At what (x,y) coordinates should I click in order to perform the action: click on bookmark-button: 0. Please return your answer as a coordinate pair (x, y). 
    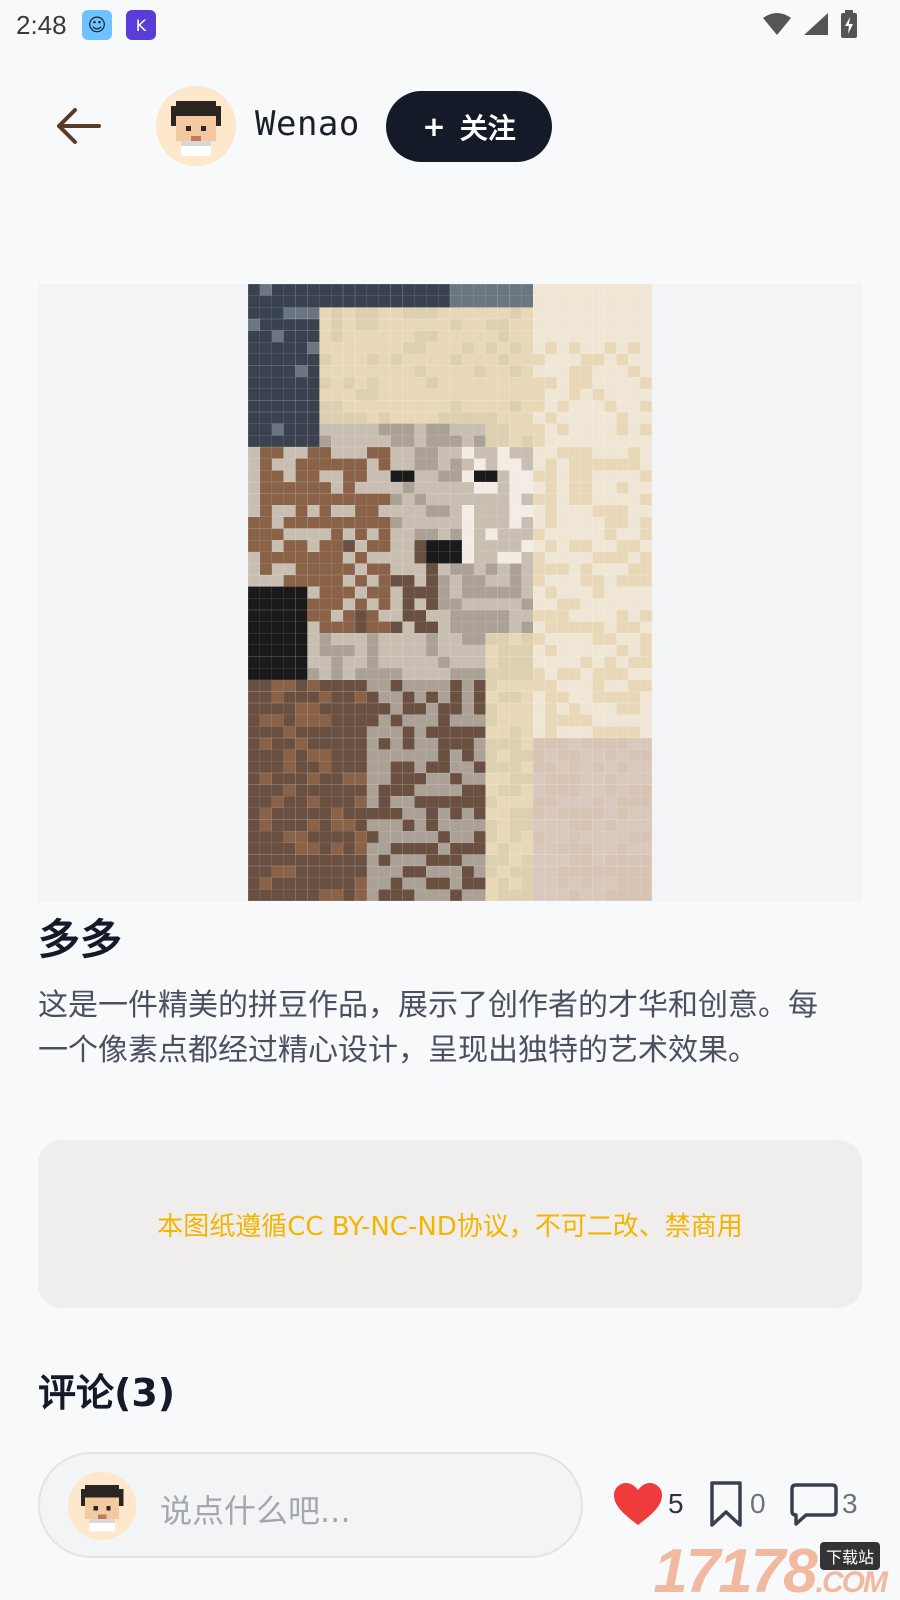
    Looking at the image, I should click on (736, 1504).